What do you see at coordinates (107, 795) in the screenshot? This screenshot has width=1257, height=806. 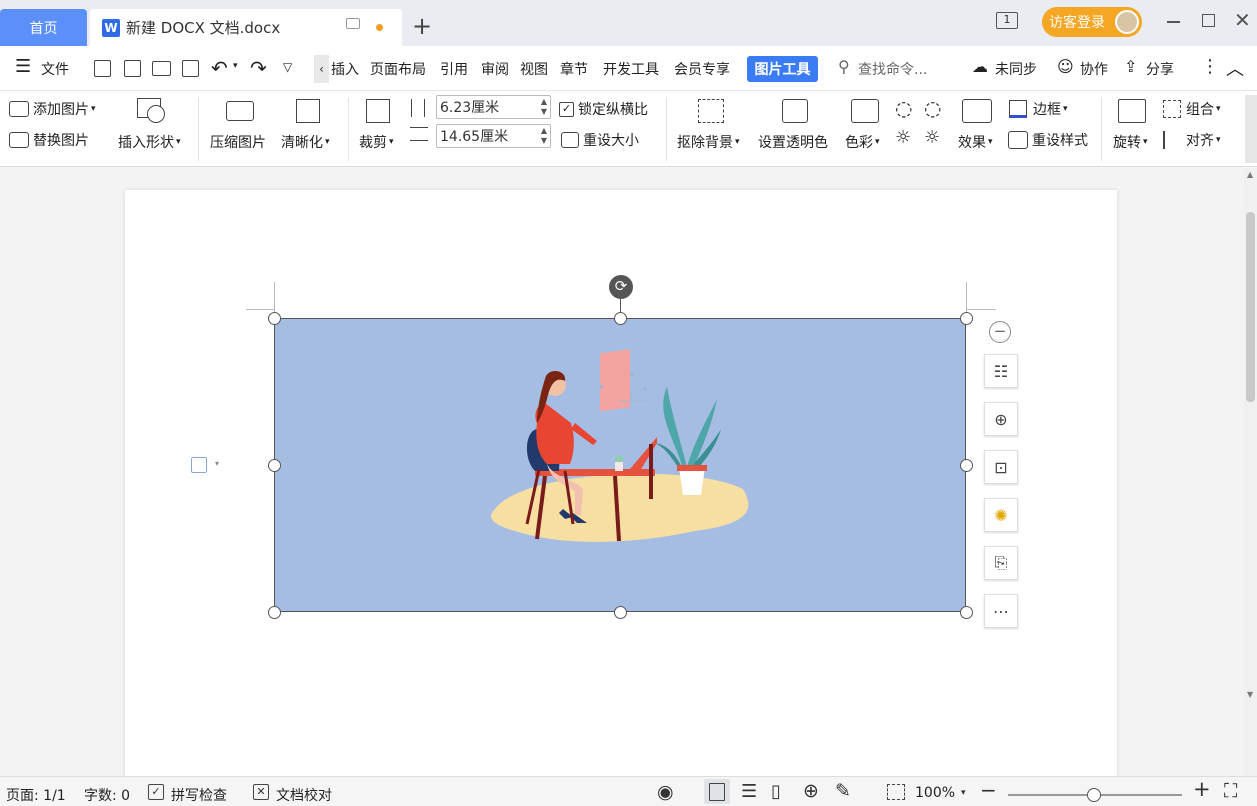 I see `word-count: 字数: 0` at bounding box center [107, 795].